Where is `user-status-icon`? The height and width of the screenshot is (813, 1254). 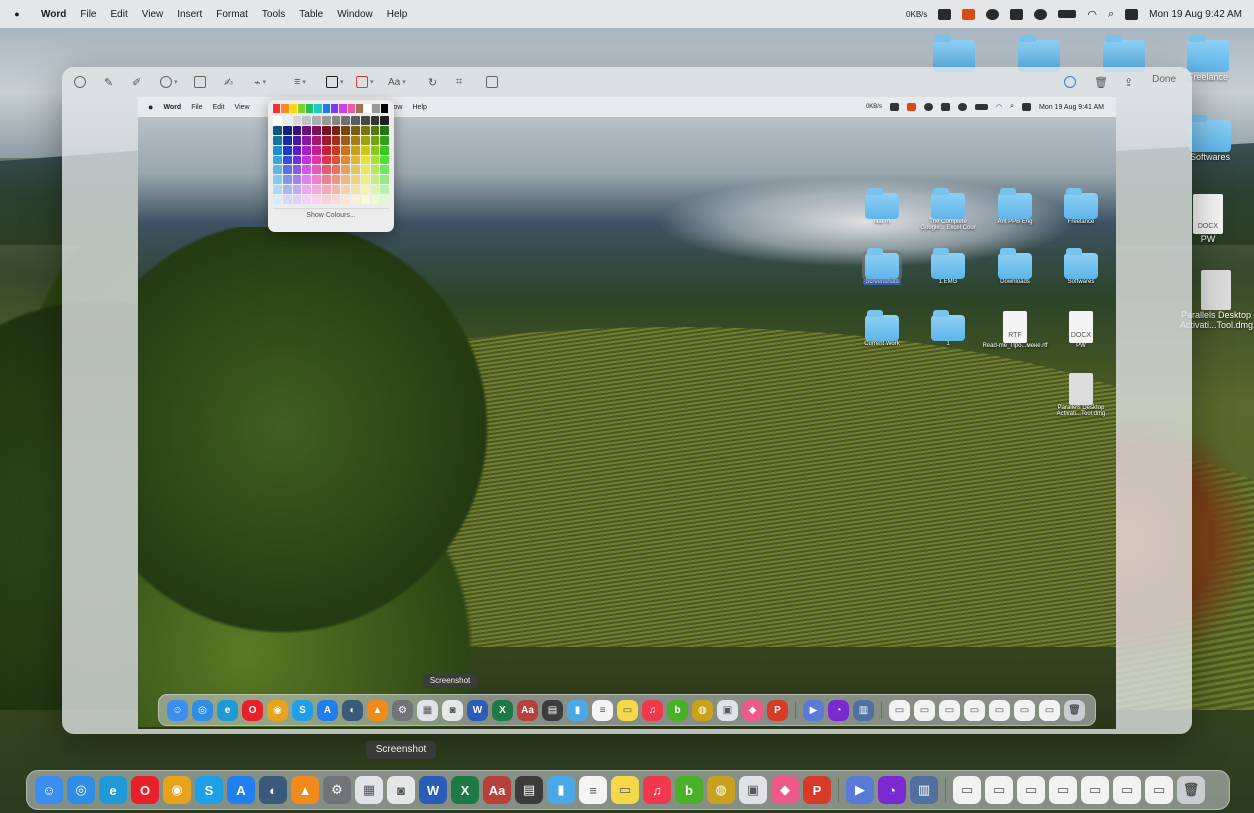 user-status-icon is located at coordinates (1041, 14).